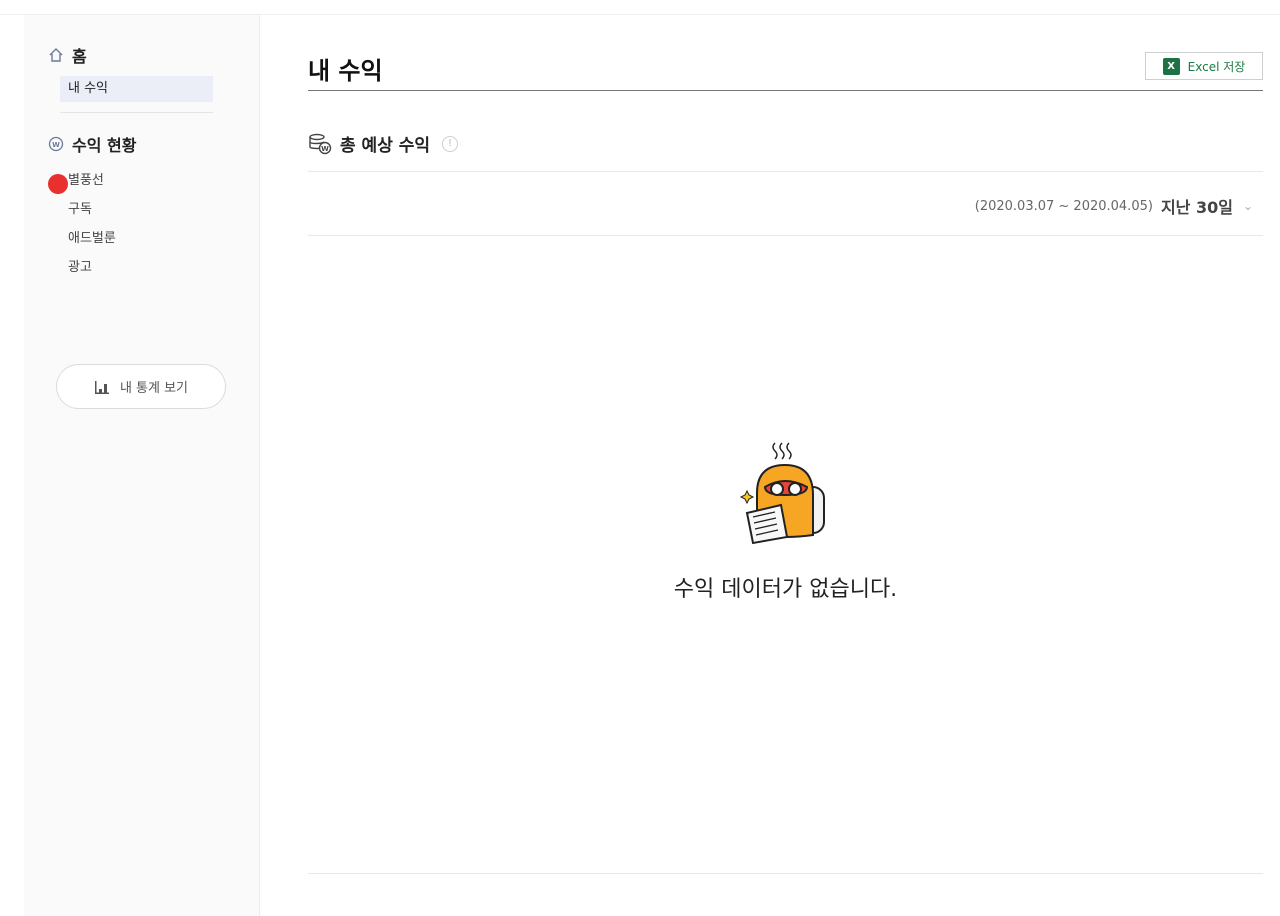 The width and height of the screenshot is (1280, 916). What do you see at coordinates (79, 56) in the screenshot?
I see `sidebar-home-label: 홈` at bounding box center [79, 56].